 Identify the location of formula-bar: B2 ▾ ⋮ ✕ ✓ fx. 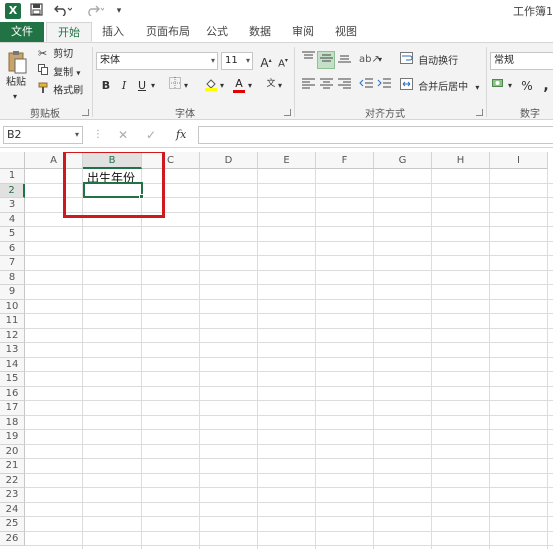
(276, 134).